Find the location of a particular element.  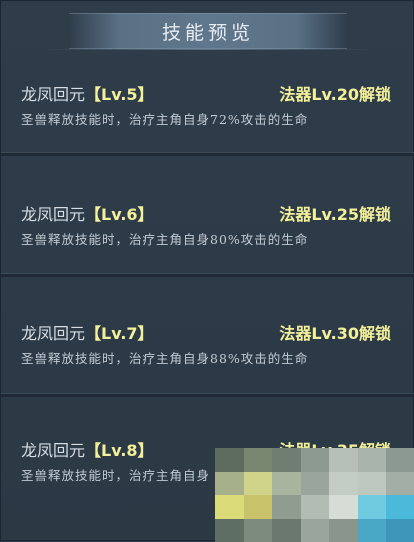

panel-header: 技能预览 is located at coordinates (208, 31).